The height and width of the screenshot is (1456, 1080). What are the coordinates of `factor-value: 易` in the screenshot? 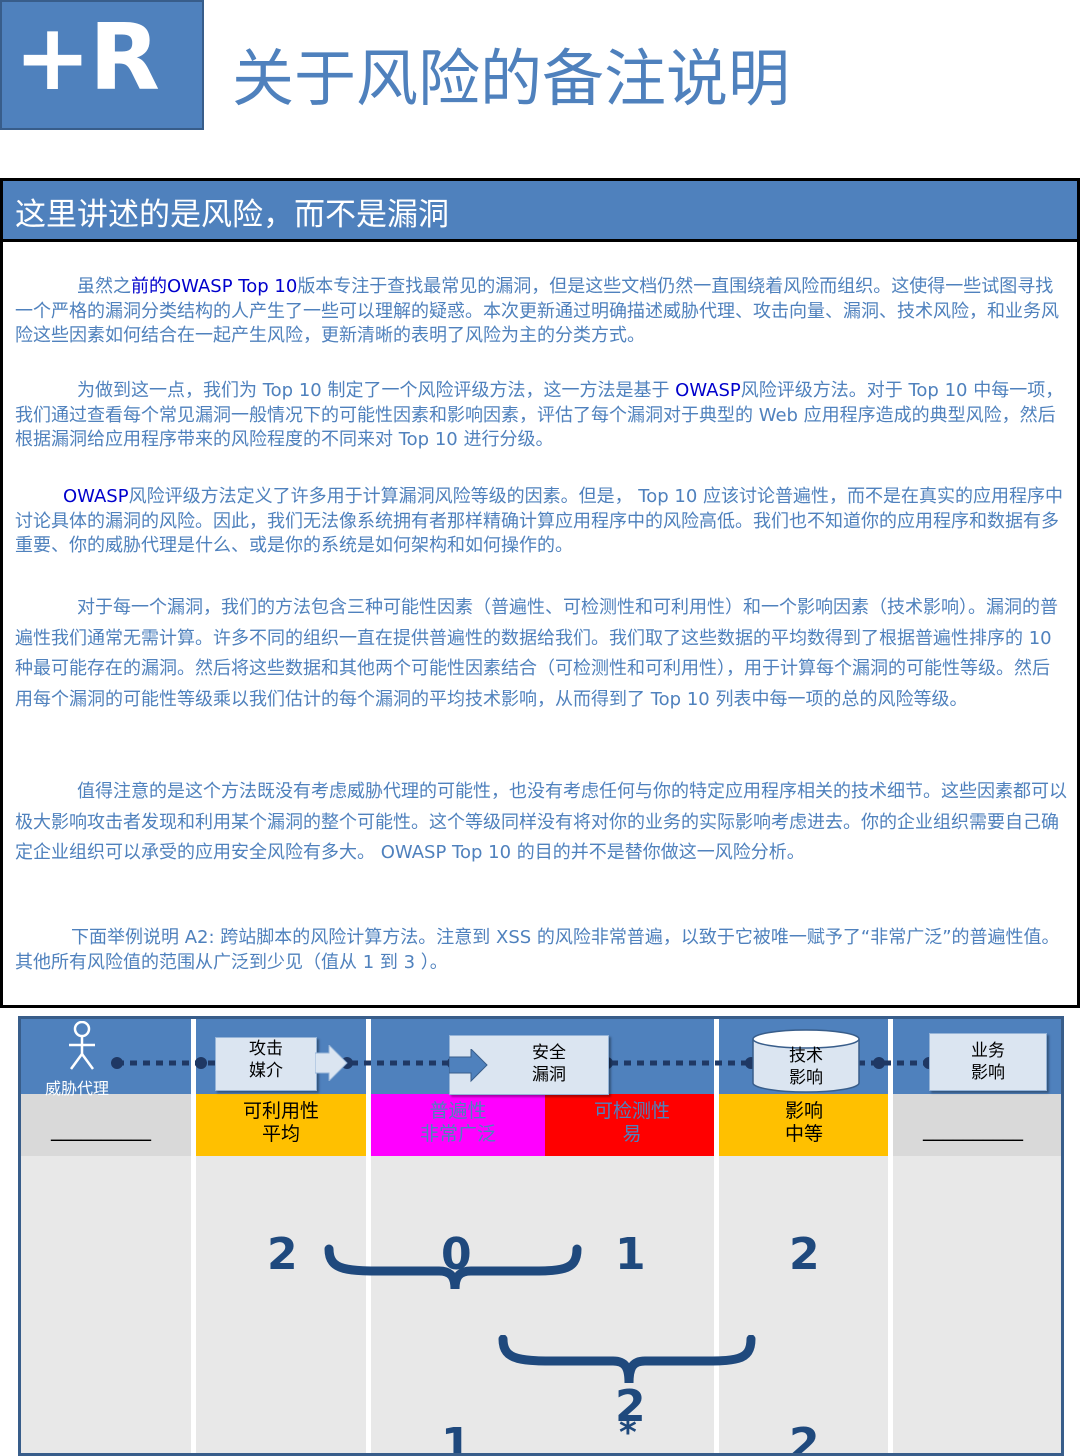 It's located at (632, 1134).